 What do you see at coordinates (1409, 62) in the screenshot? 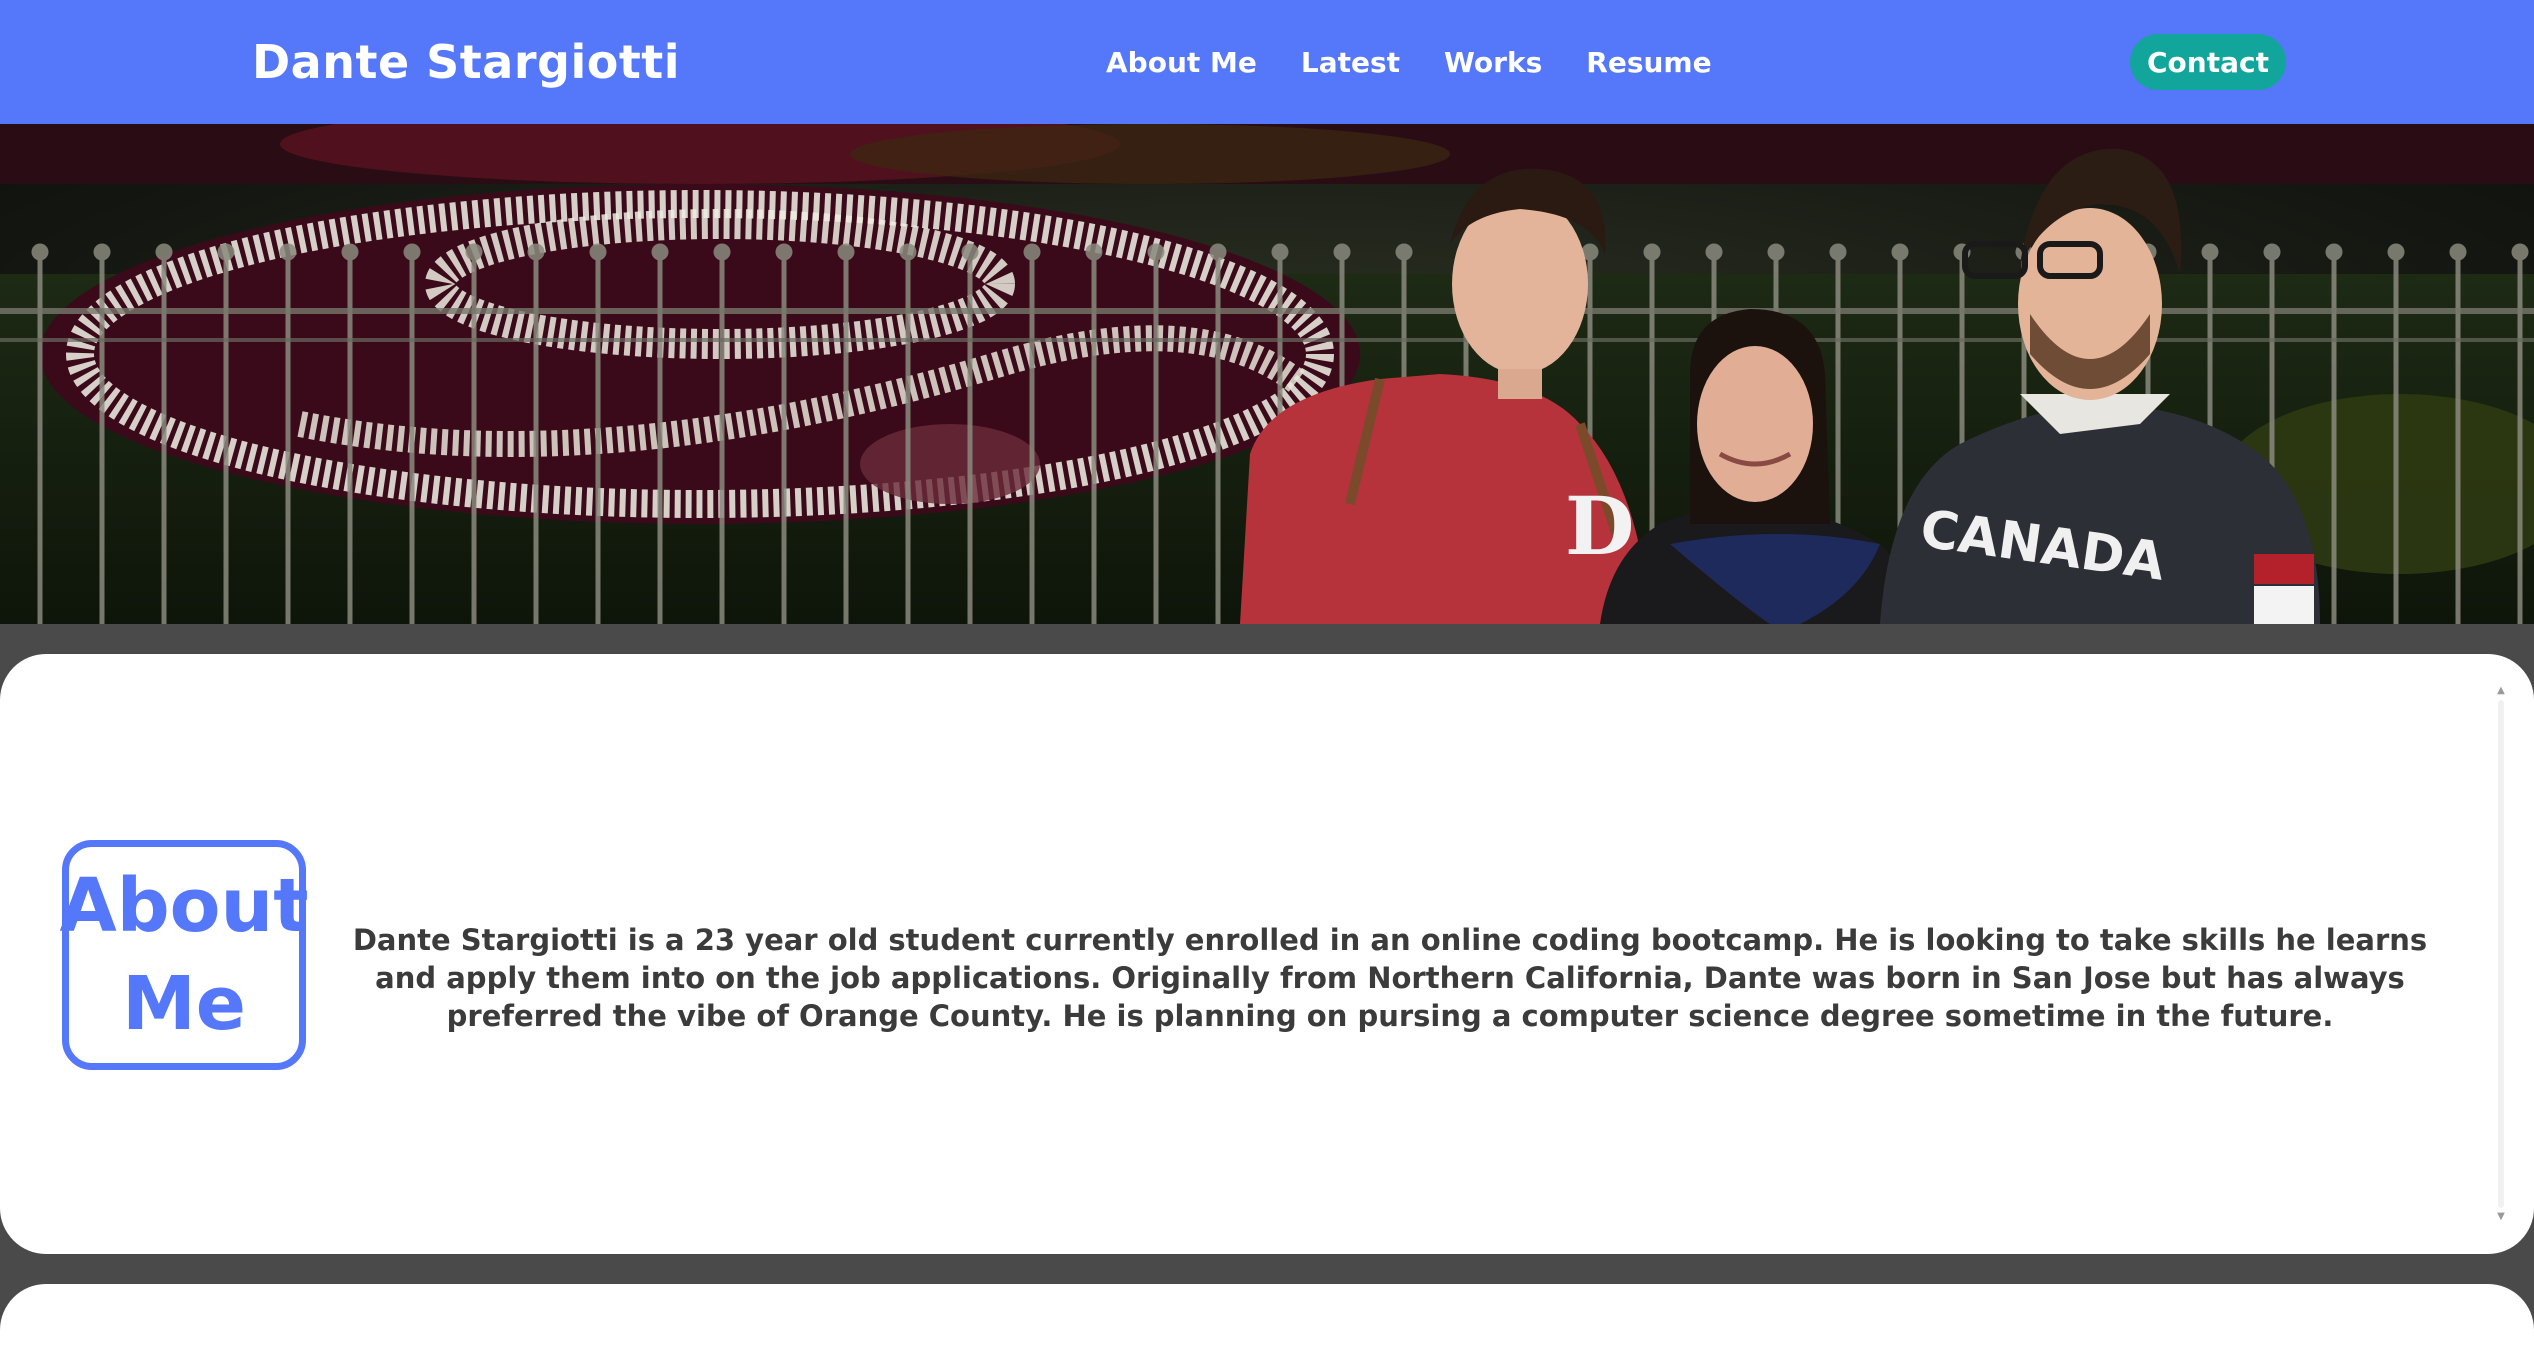
I see `main-nav: About Me Latest Works Resume` at bounding box center [1409, 62].